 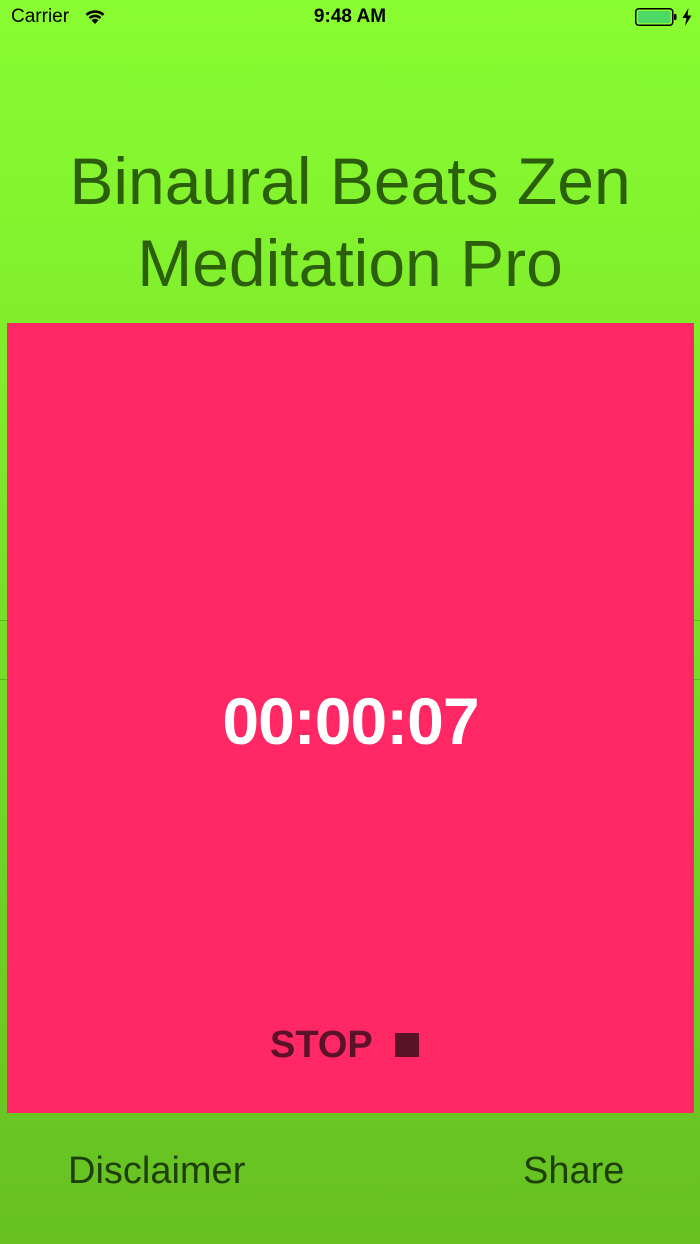 I want to click on status-bar: Carrier 9:48 AM, so click(x=350, y=20).